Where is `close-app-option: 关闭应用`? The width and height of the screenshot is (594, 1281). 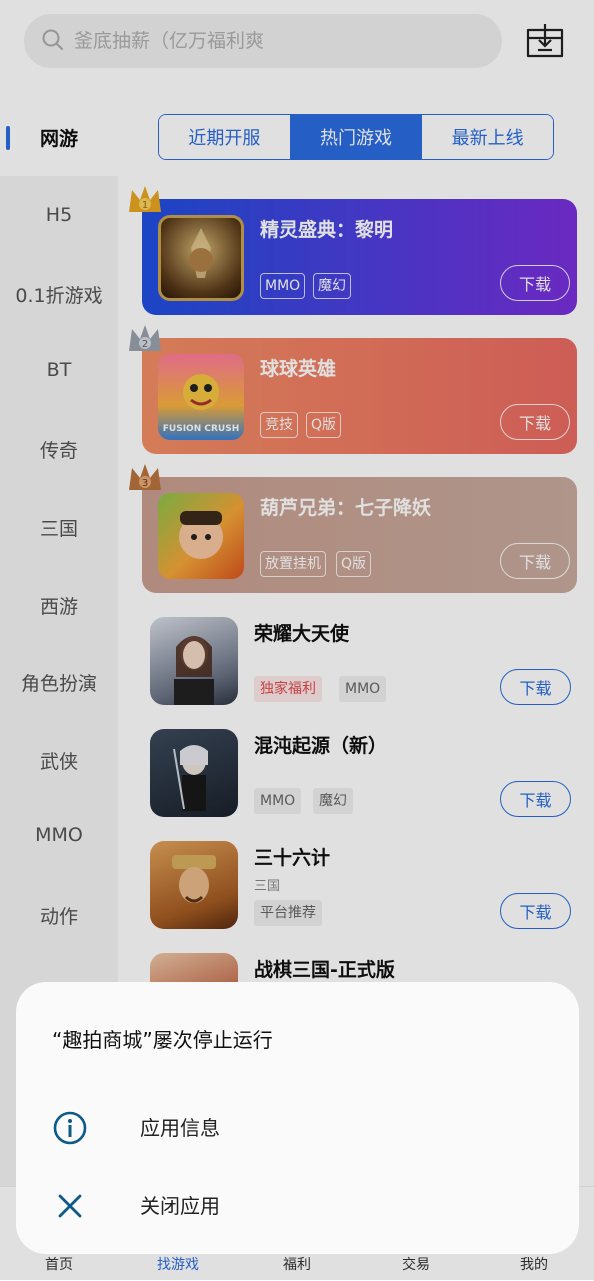 close-app-option: 关闭应用 is located at coordinates (297, 1205).